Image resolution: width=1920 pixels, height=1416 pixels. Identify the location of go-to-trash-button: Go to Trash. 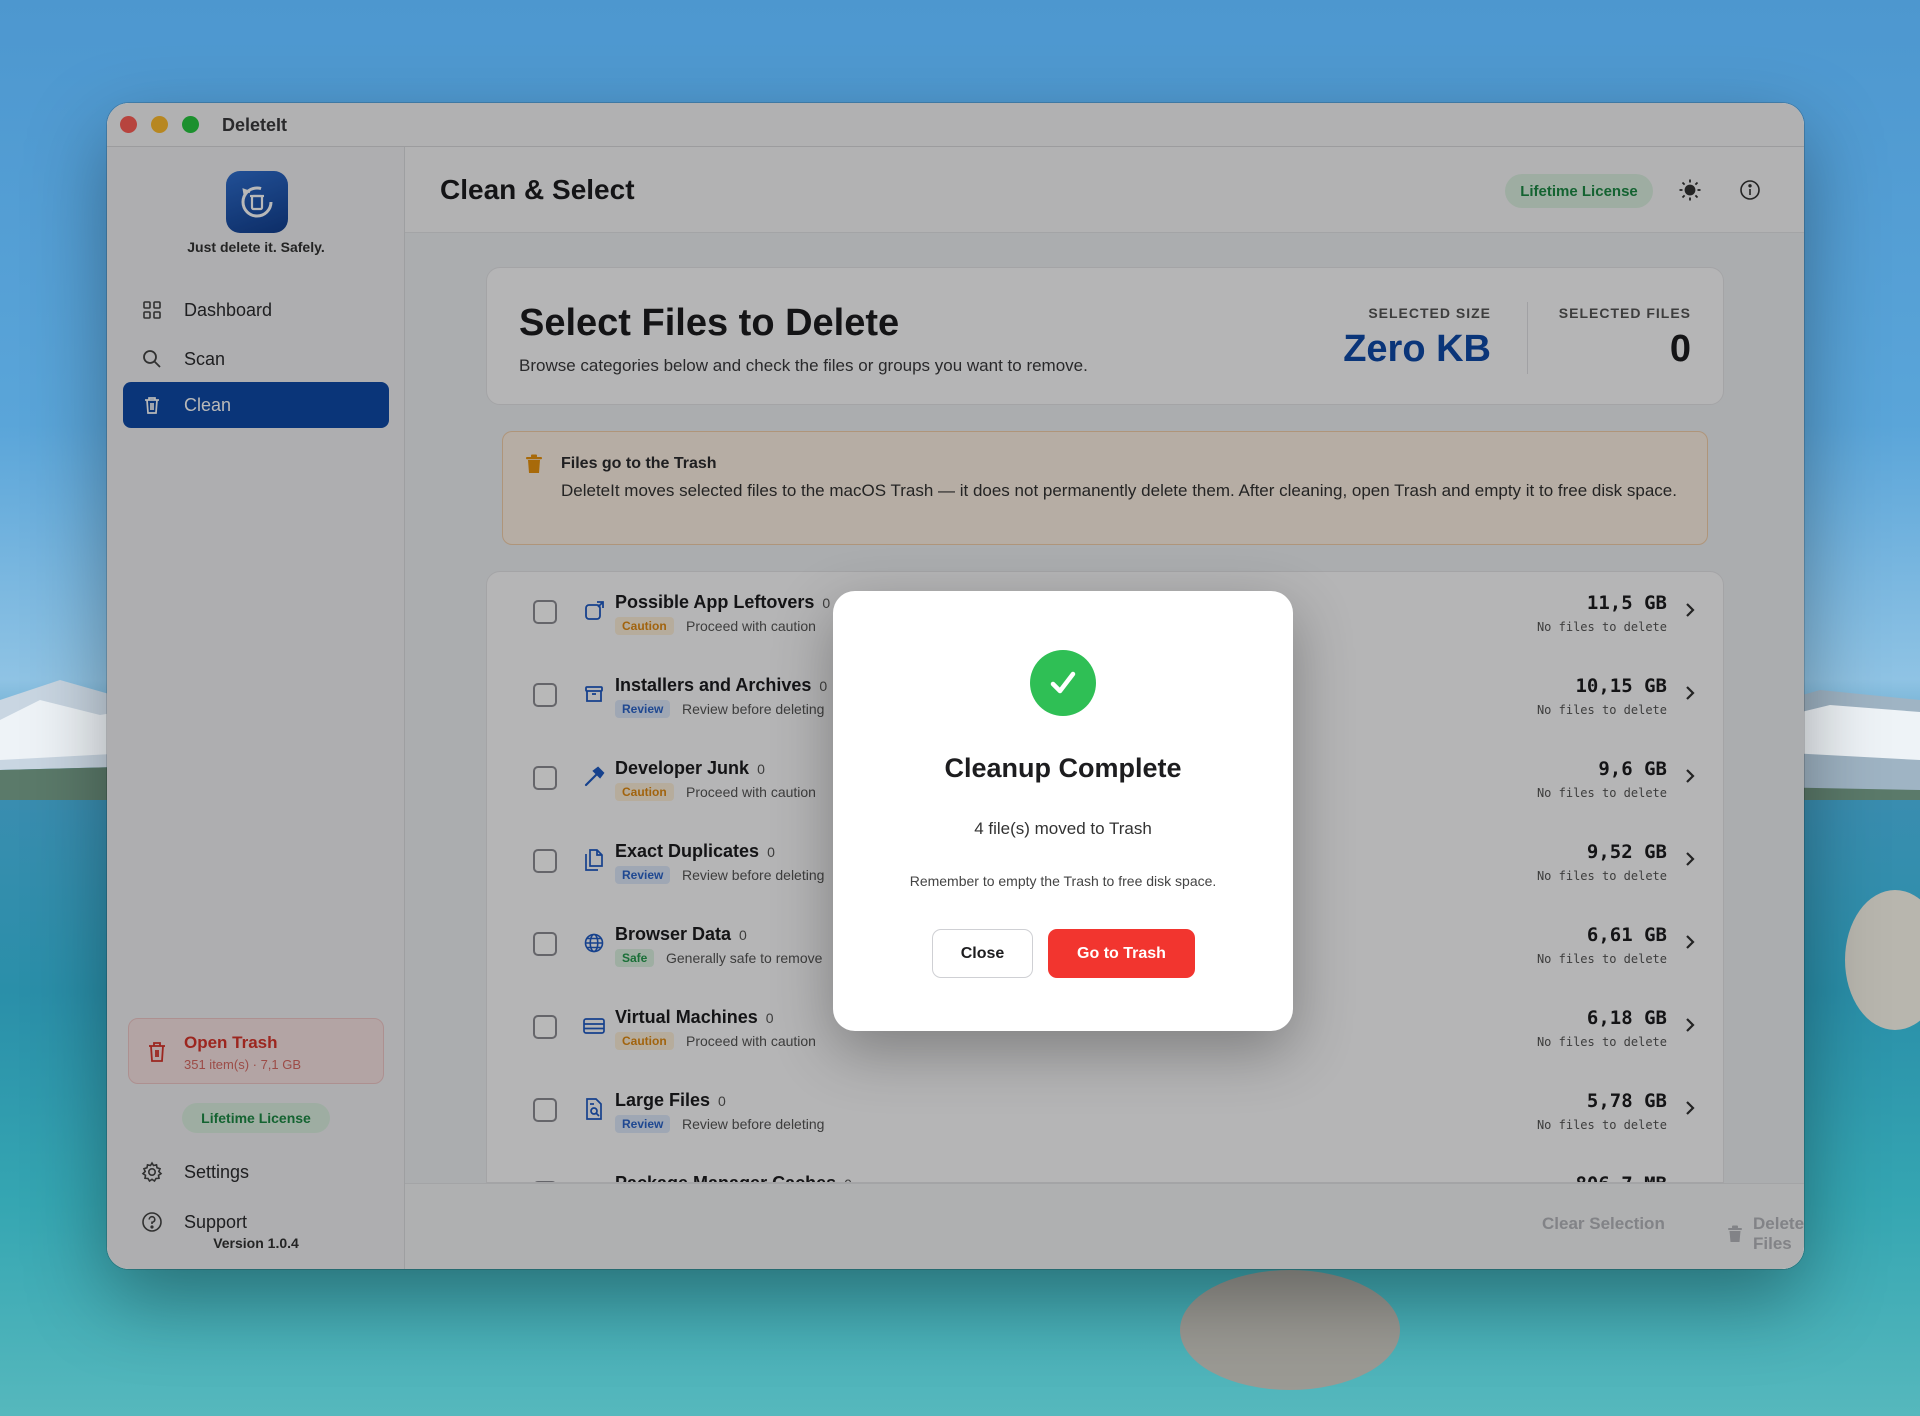
(1121, 953).